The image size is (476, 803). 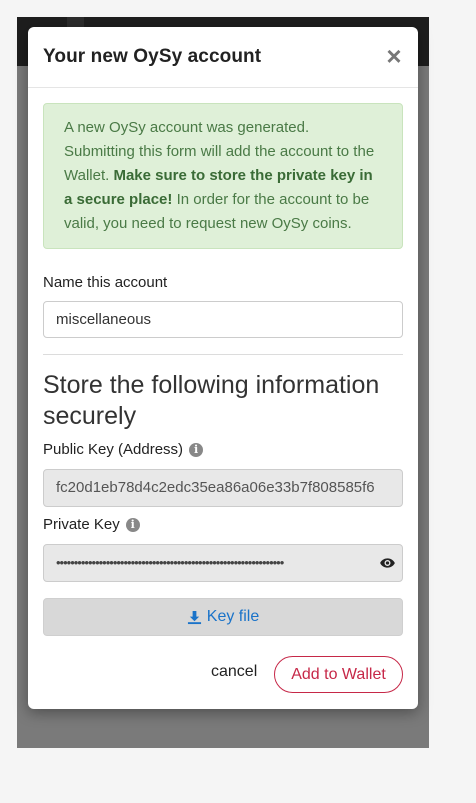 What do you see at coordinates (234, 672) in the screenshot?
I see `cancel-button: cancel` at bounding box center [234, 672].